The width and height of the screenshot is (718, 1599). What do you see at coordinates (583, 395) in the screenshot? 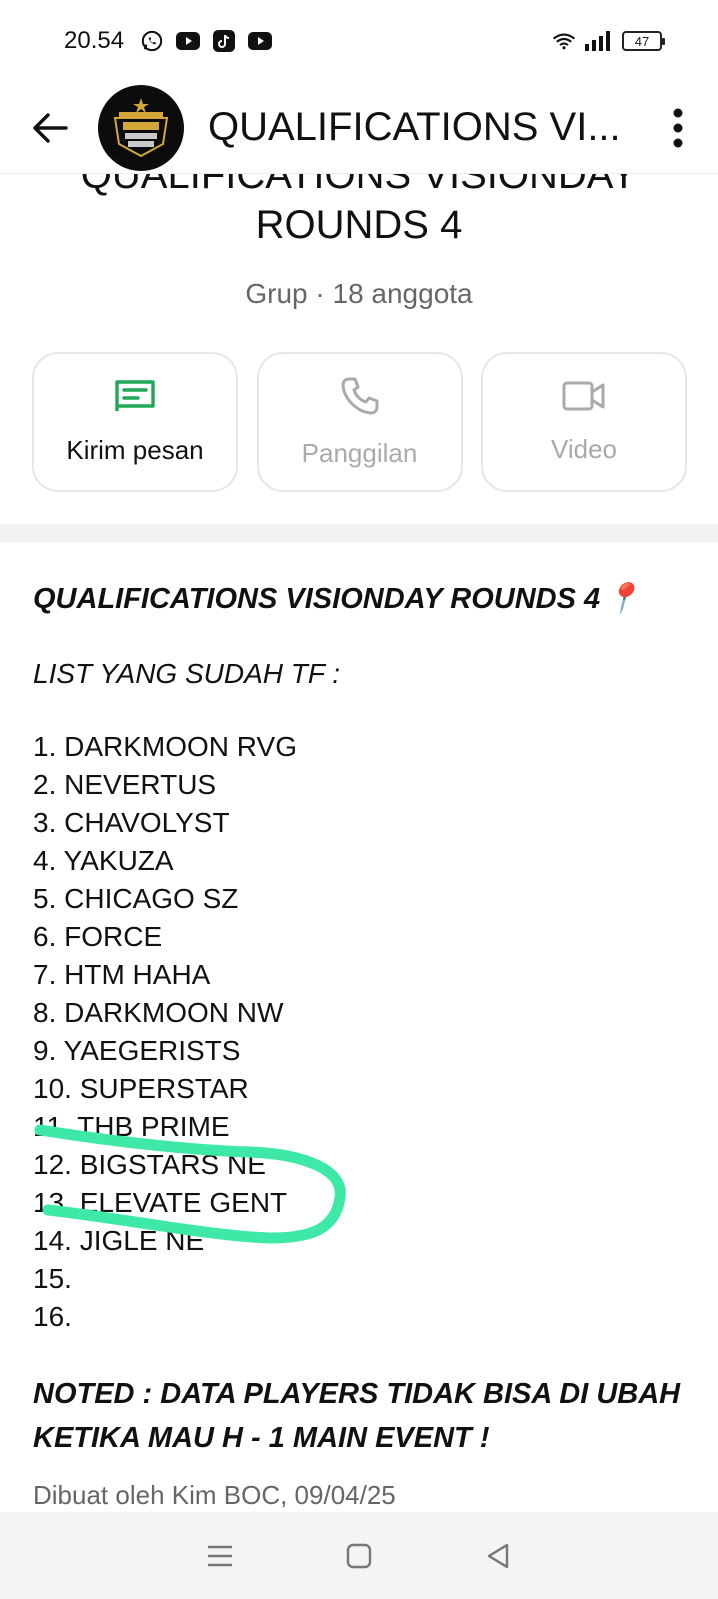
I see `video-icon` at bounding box center [583, 395].